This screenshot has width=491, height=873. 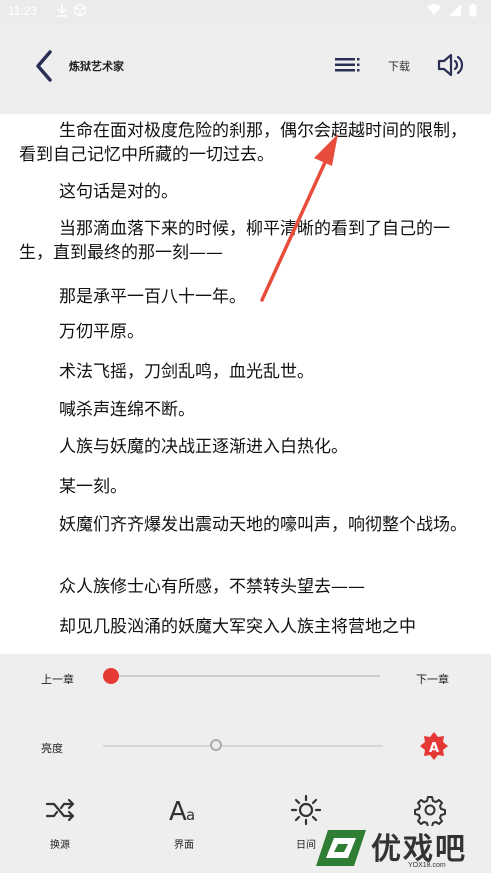 I want to click on tool-label: 换源, so click(x=60, y=845).